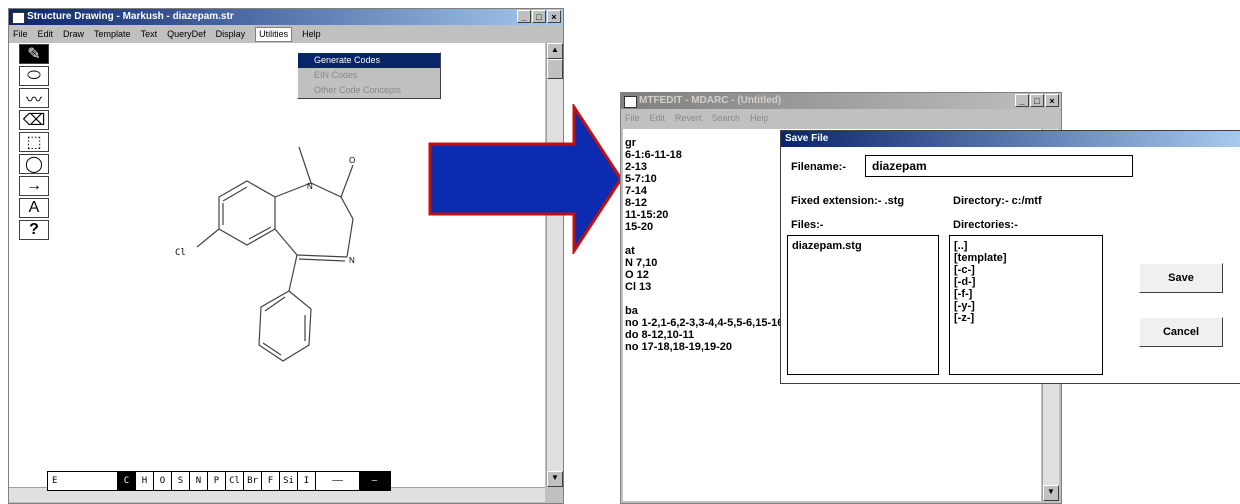  What do you see at coordinates (34, 186) in the screenshot?
I see `arrow-icon: →` at bounding box center [34, 186].